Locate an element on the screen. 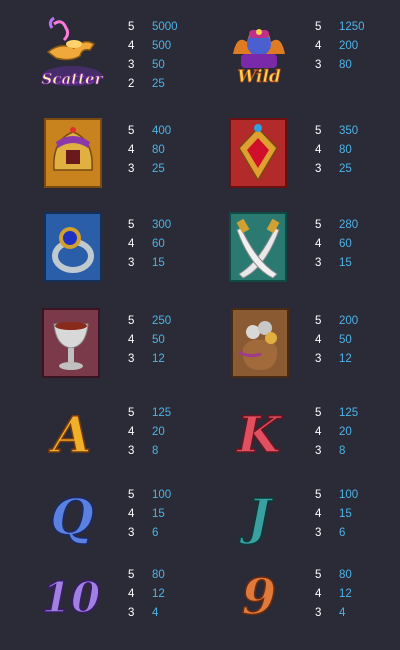 Image resolution: width=400 pixels, height=650 pixels. pay-amount: 500 is located at coordinates (162, 46).